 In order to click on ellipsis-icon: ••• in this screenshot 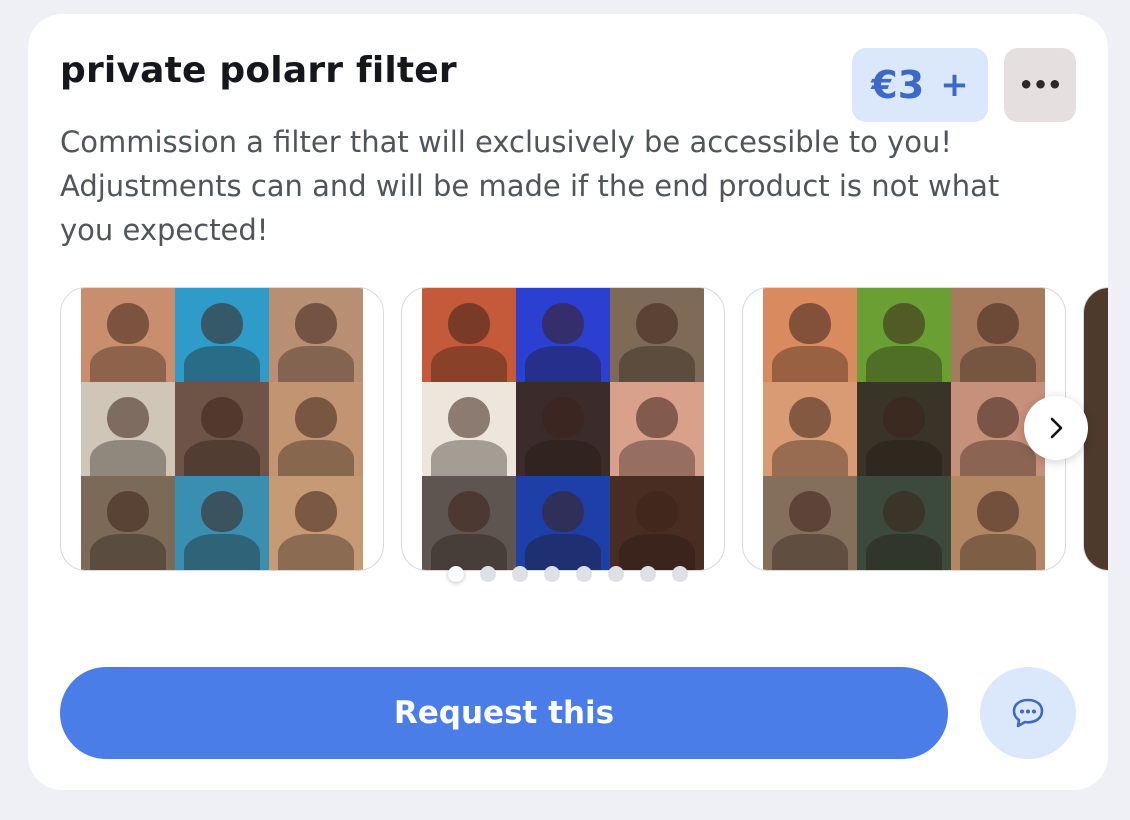, I will do `click(1040, 85)`.